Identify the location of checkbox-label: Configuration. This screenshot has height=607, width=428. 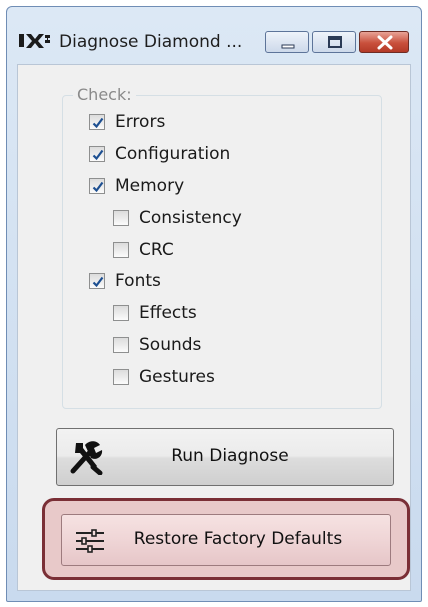
(173, 154).